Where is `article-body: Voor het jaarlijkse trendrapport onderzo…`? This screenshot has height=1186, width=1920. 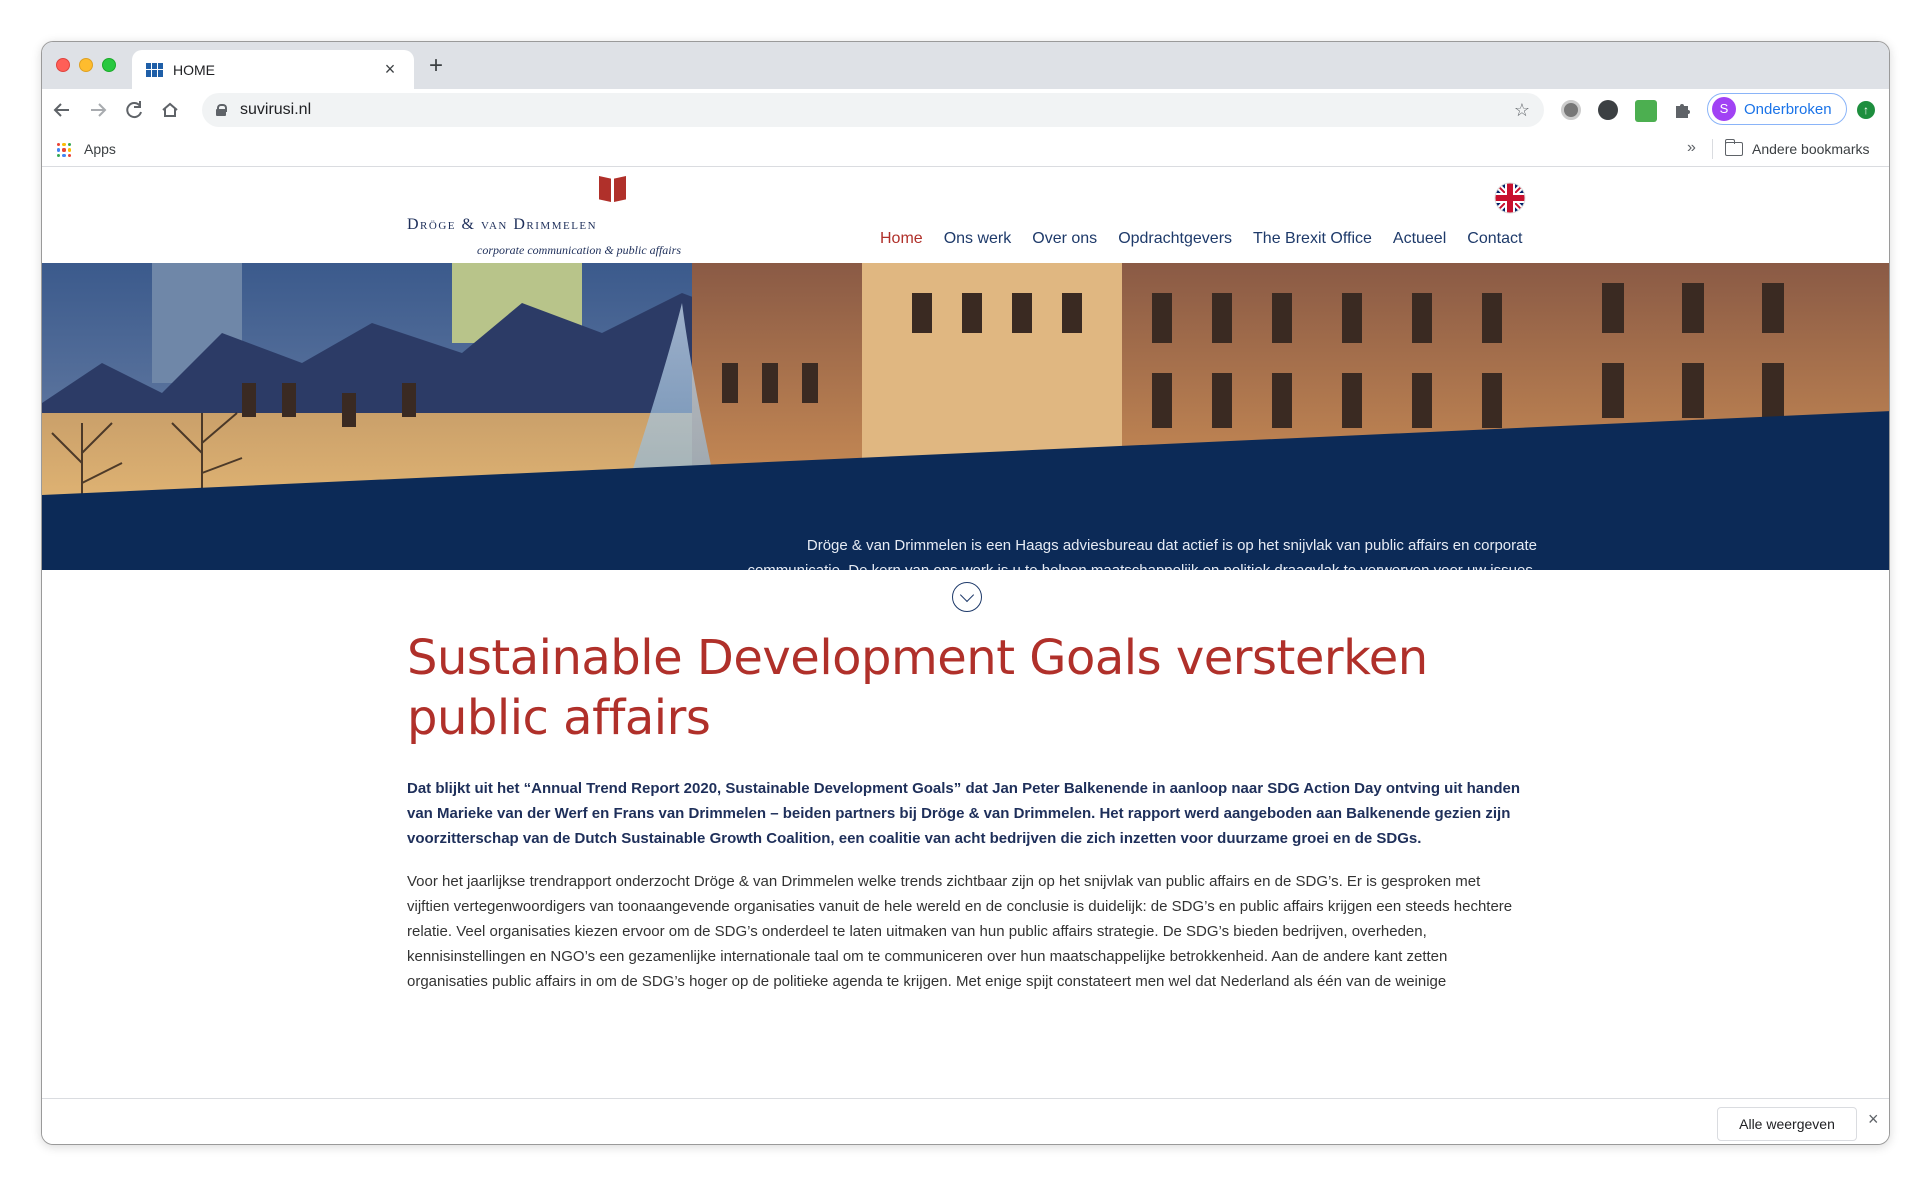 article-body: Voor het jaarlijkse trendrapport onderzo… is located at coordinates (960, 931).